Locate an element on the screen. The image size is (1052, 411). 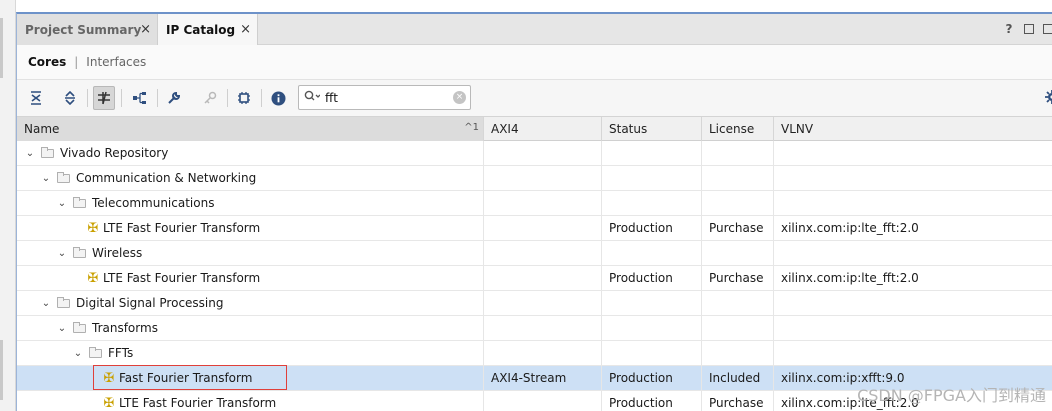
tab-bar: Project Summary × IP Catalog × ? is located at coordinates (534, 29).